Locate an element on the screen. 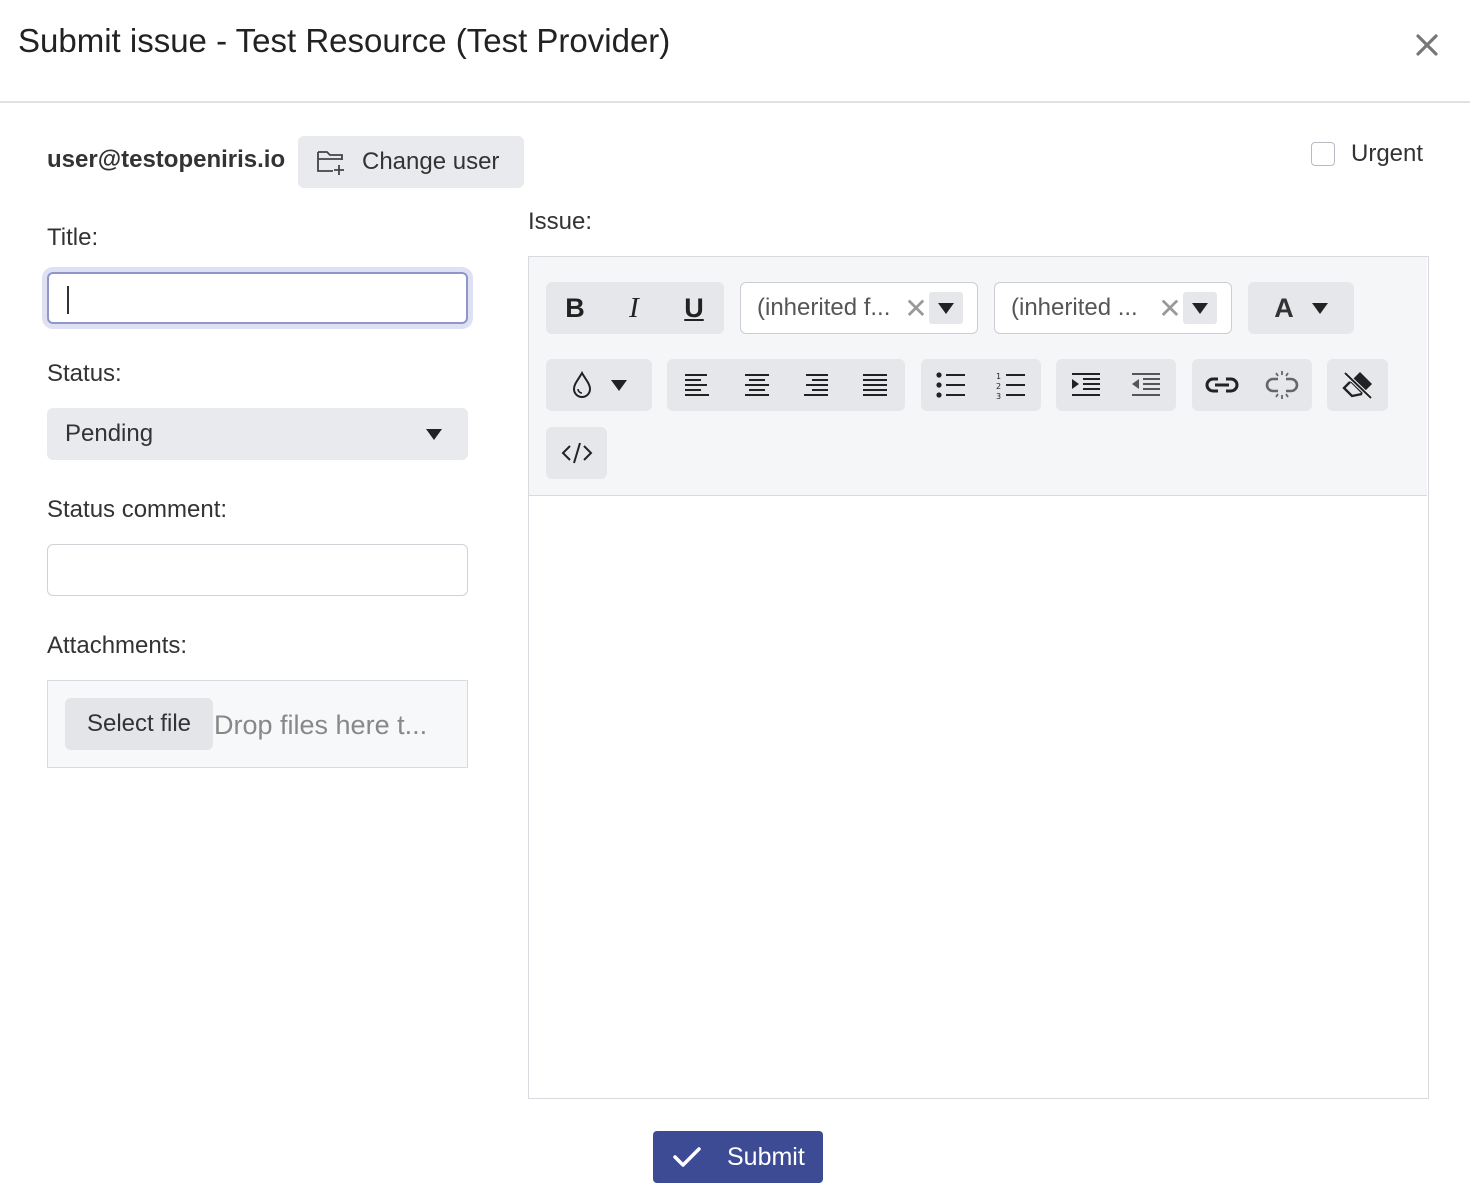 This screenshot has height=1204, width=1470. bullet-list-button is located at coordinates (951, 385).